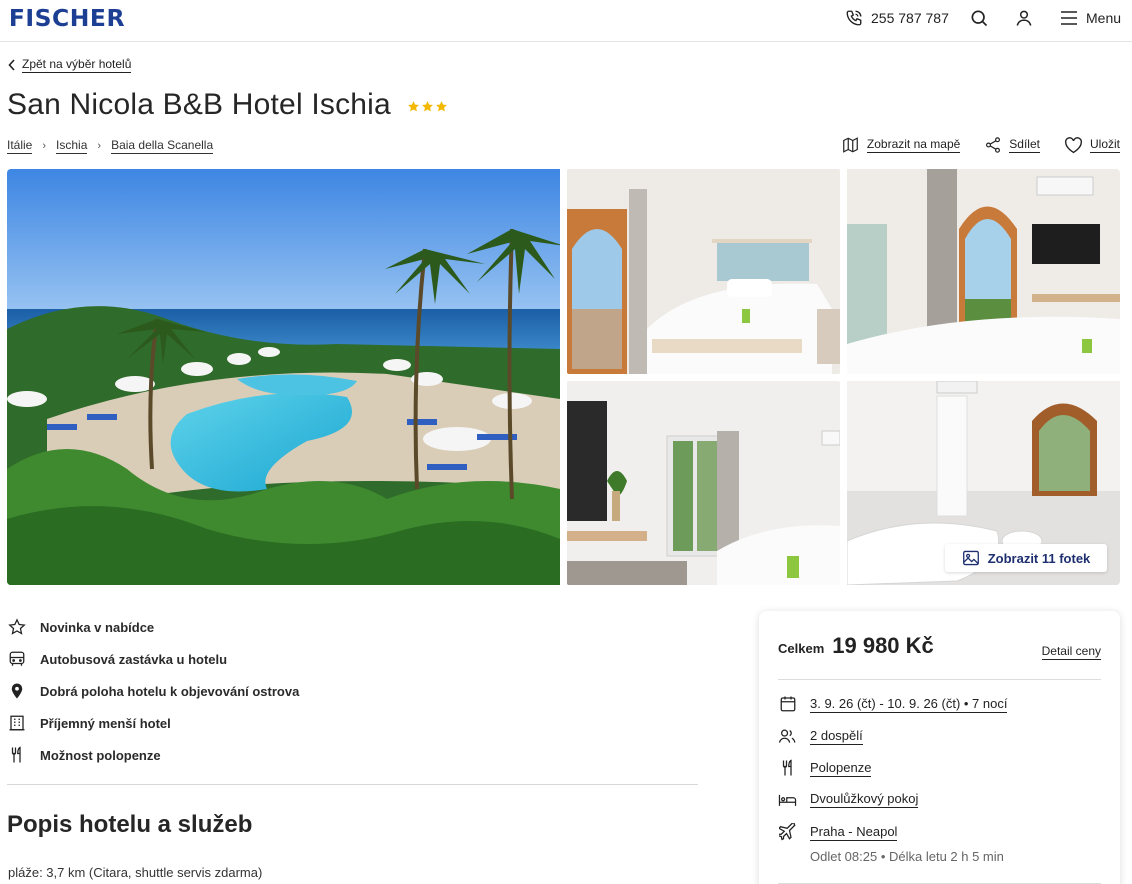 The width and height of the screenshot is (1132, 884). Describe the element at coordinates (170, 691) in the screenshot. I see `highlight-label: Dobrá poloha hotelu k objevování ostrova` at that location.